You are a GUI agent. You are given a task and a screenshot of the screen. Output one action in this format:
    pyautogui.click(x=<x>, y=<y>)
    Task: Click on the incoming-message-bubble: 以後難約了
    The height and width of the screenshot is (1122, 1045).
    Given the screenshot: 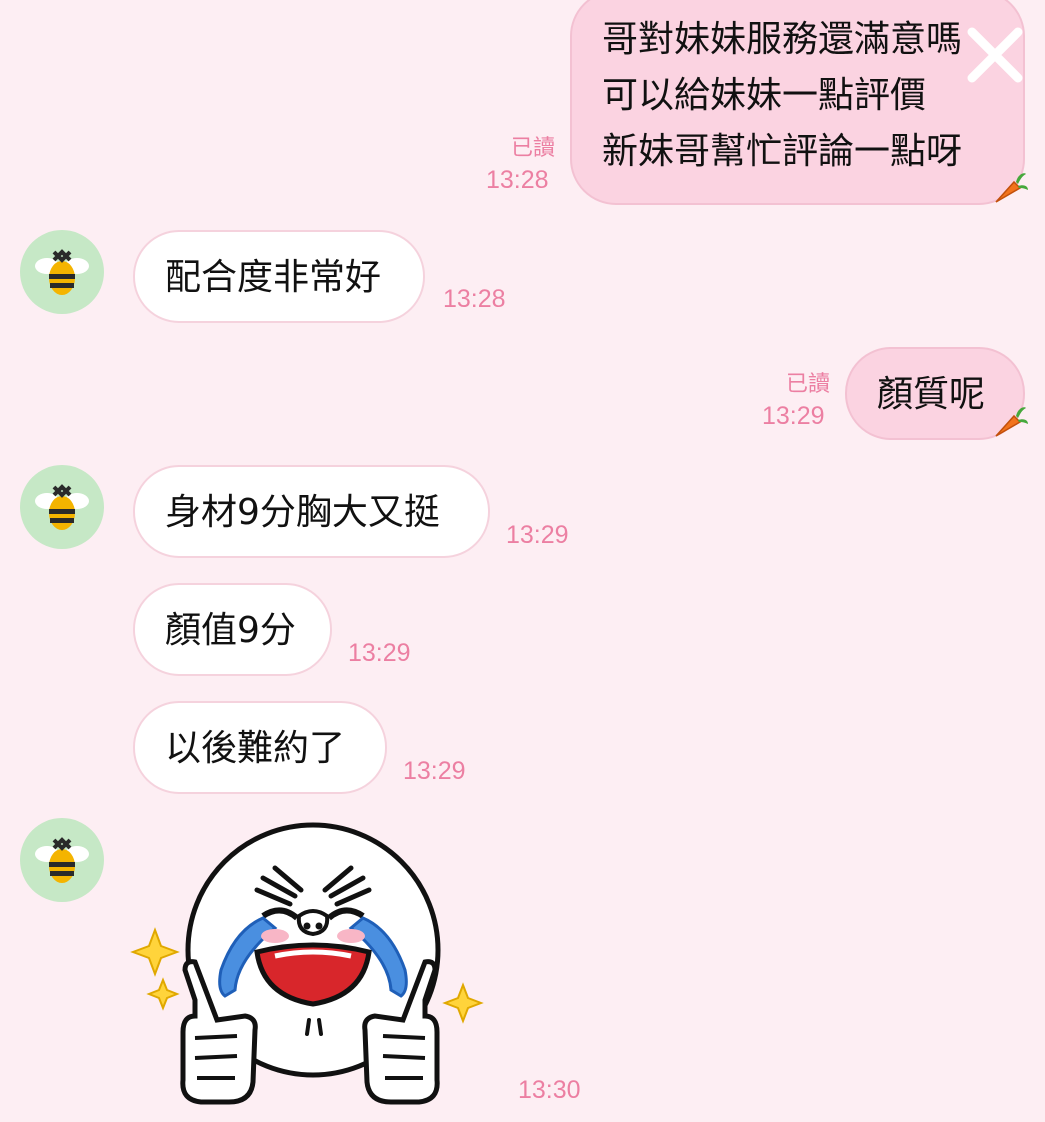 What is the action you would take?
    pyautogui.click(x=260, y=747)
    